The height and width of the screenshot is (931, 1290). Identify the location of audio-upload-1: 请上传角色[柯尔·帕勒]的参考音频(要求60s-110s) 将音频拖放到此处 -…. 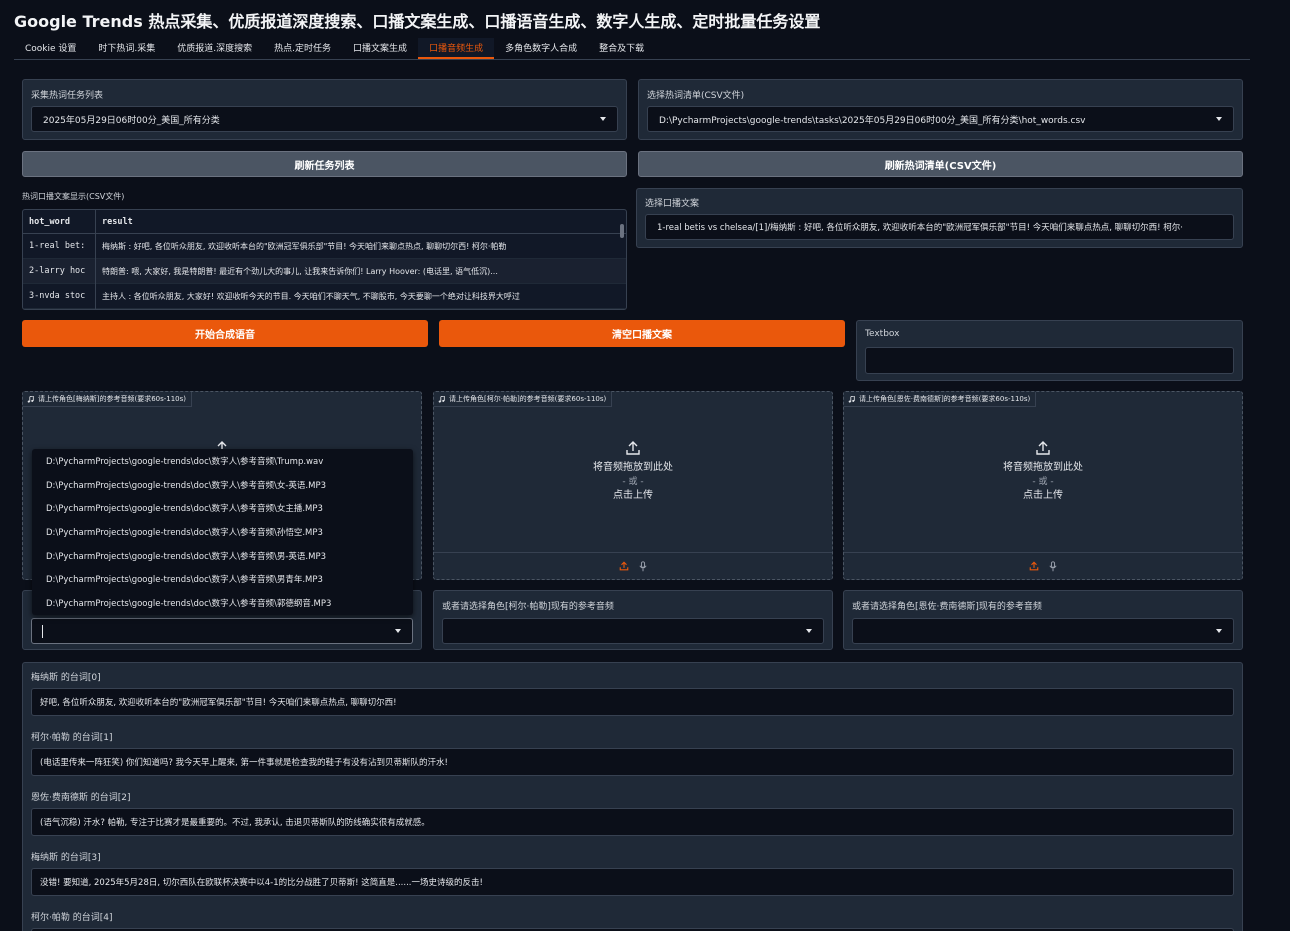
(633, 485).